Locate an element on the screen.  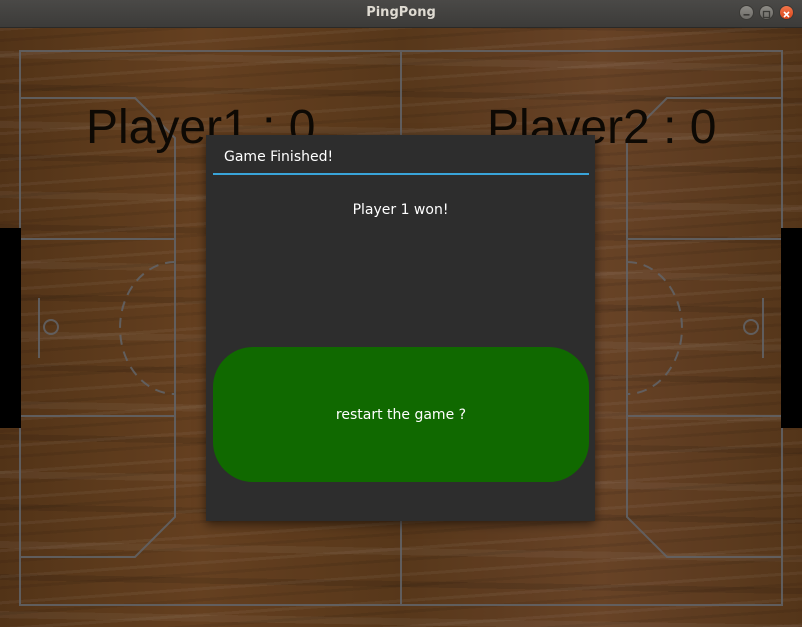
maximize-button is located at coordinates (766, 12).